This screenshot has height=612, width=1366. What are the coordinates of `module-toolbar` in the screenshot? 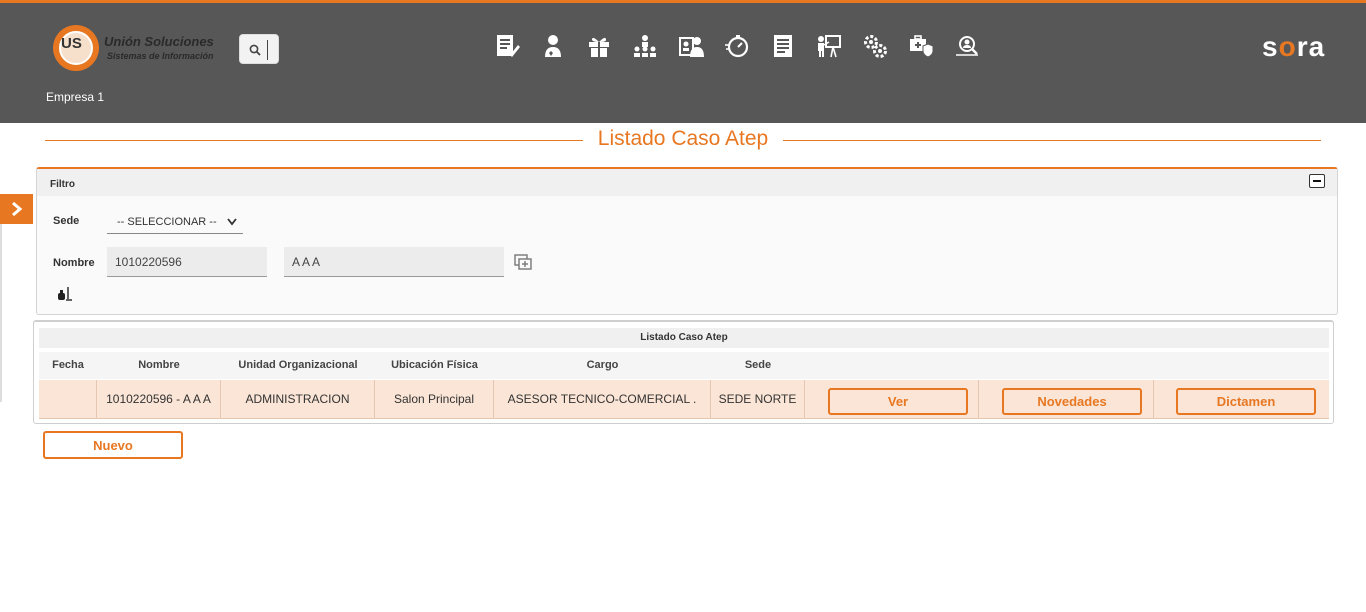 It's located at (737, 46).